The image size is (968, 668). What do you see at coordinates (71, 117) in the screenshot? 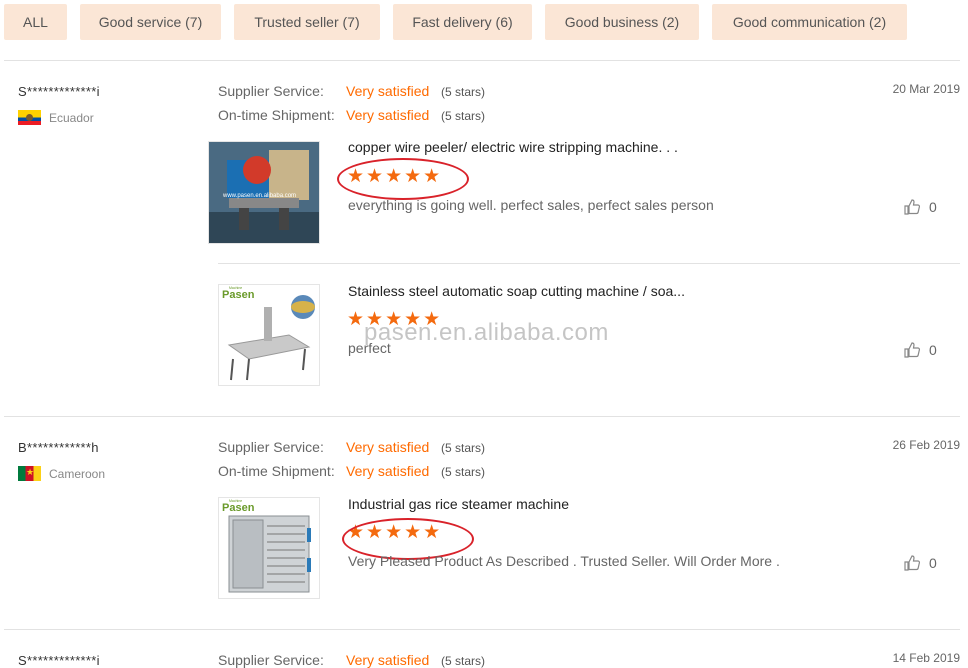
I see `country-name: Ecuador` at bounding box center [71, 117].